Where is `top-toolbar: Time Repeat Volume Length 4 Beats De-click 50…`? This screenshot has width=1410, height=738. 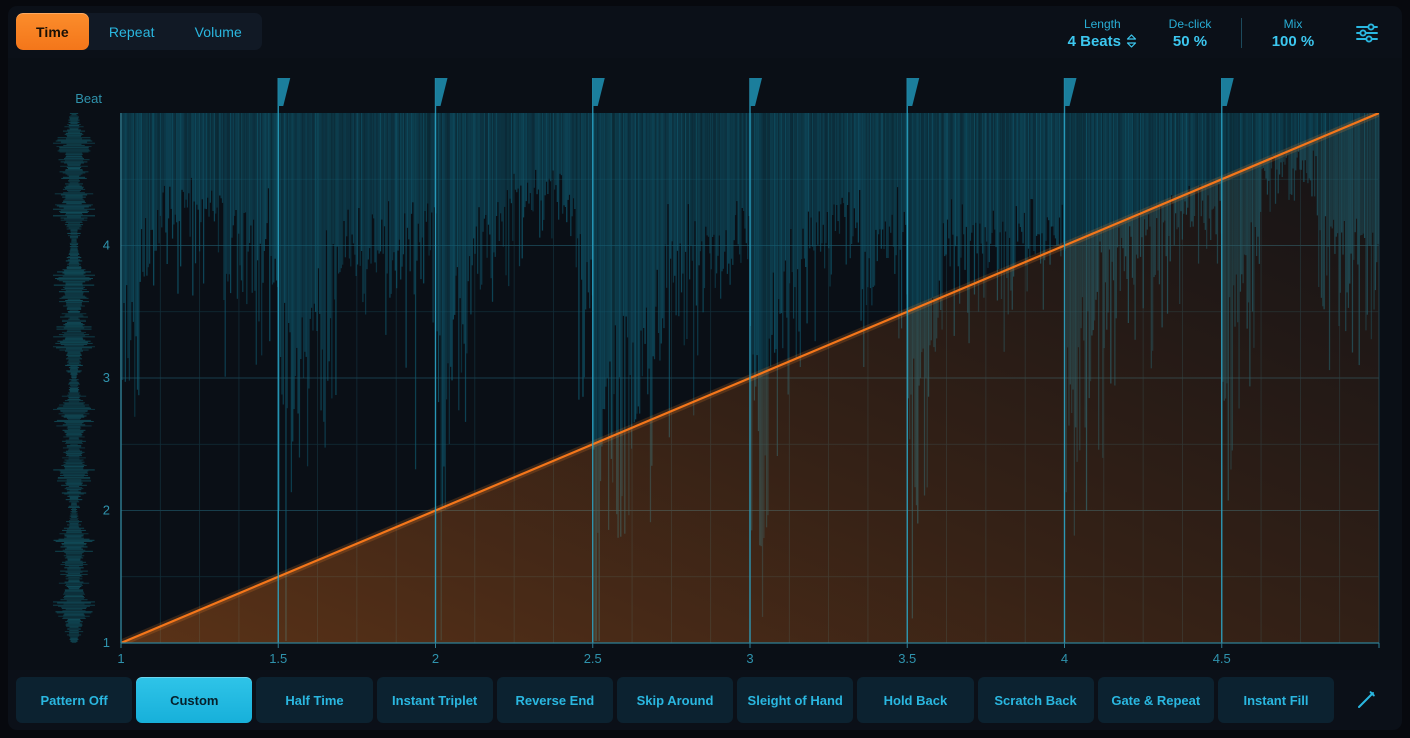 top-toolbar: Time Repeat Volume Length 4 Beats De-click 50… is located at coordinates (705, 32).